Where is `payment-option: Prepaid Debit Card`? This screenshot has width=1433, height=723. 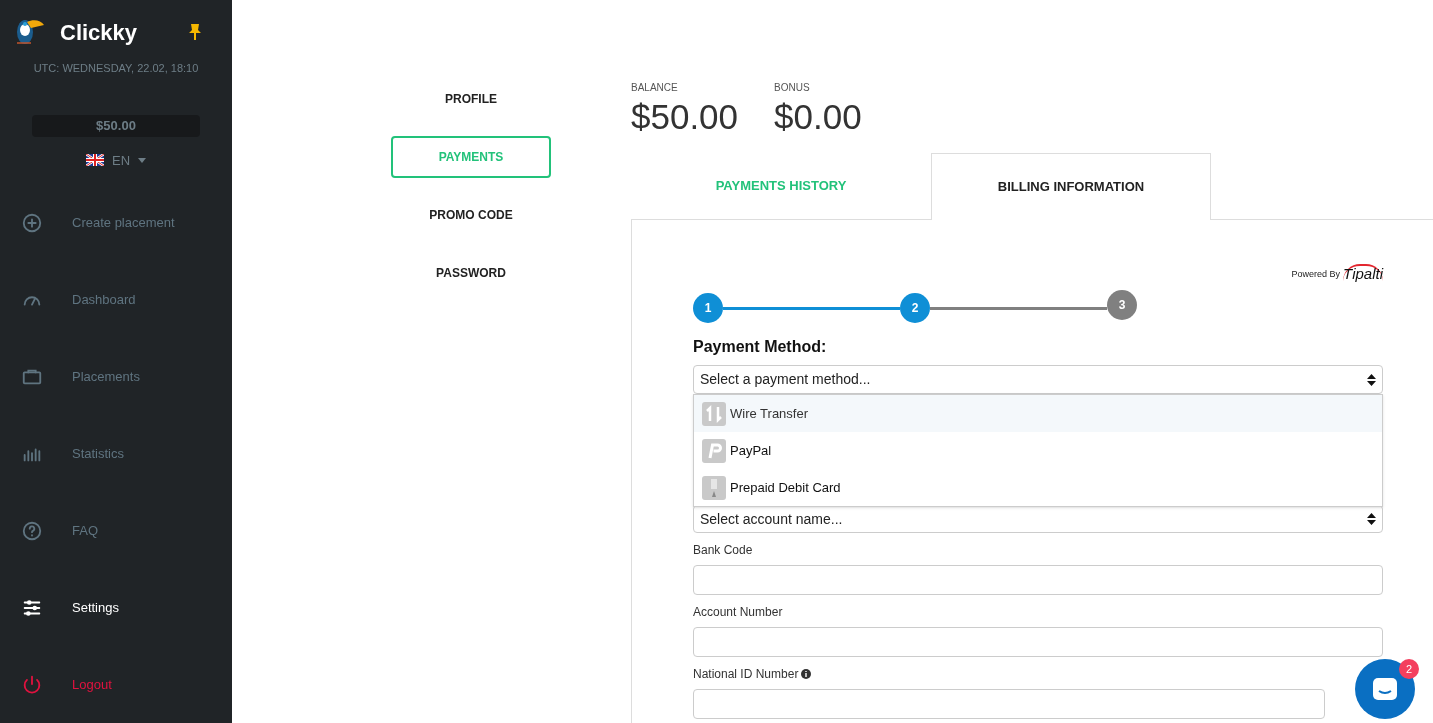 payment-option: Prepaid Debit Card is located at coordinates (1038, 487).